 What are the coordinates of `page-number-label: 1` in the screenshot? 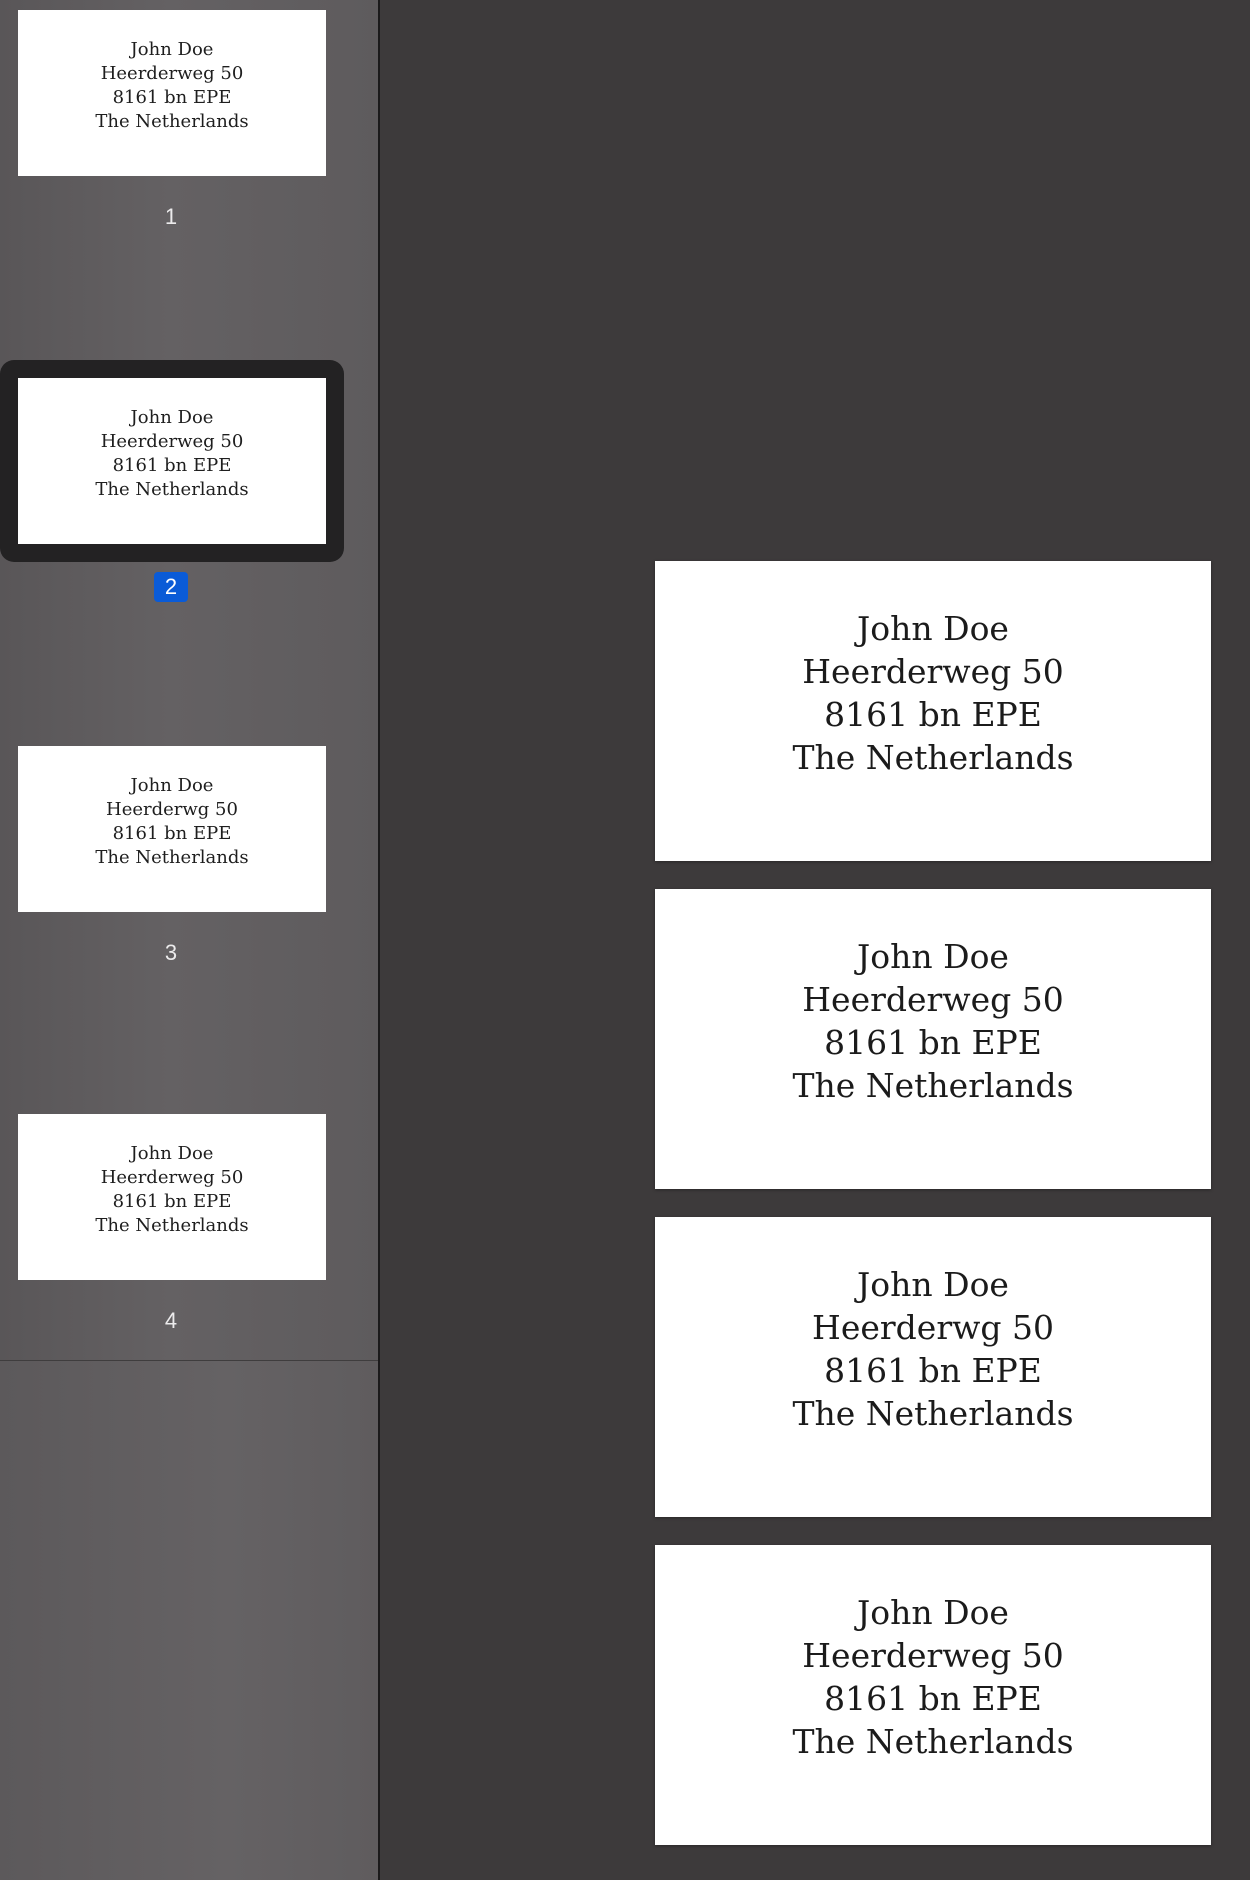 It's located at (171, 216).